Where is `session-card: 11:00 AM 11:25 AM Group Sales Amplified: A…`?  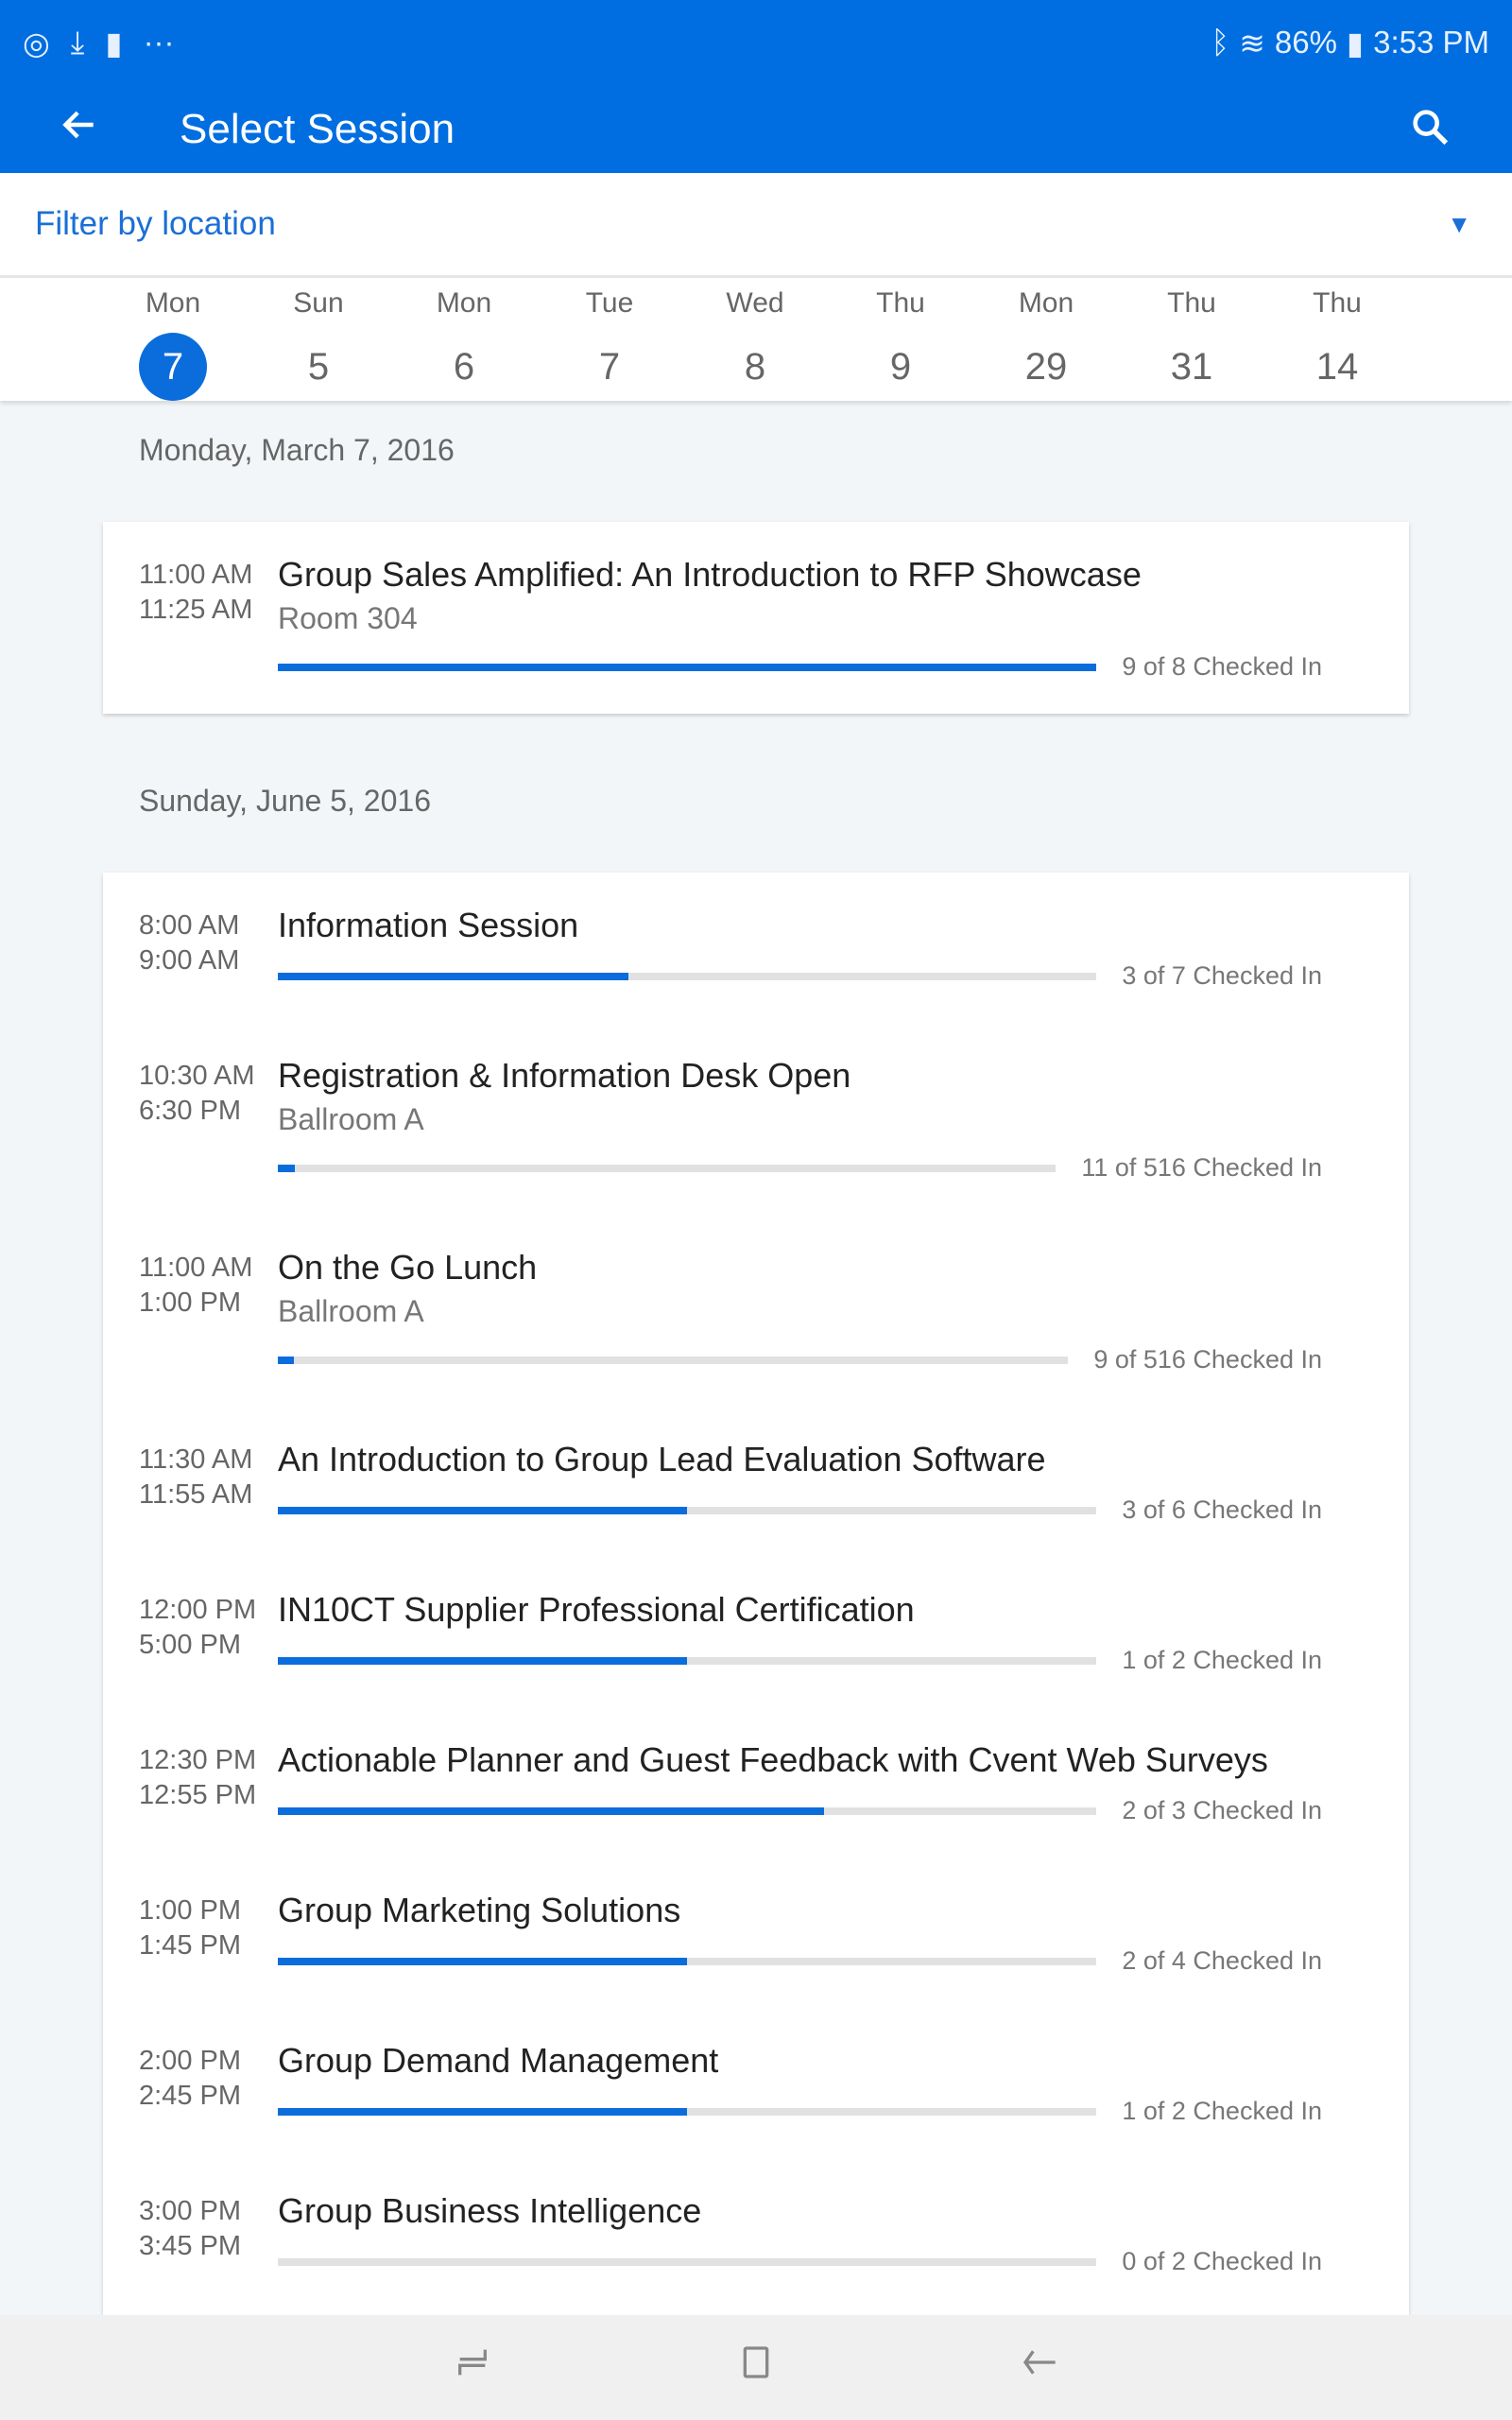
session-card: 11:00 AM 11:25 AM Group Sales Amplified: A… is located at coordinates (756, 618).